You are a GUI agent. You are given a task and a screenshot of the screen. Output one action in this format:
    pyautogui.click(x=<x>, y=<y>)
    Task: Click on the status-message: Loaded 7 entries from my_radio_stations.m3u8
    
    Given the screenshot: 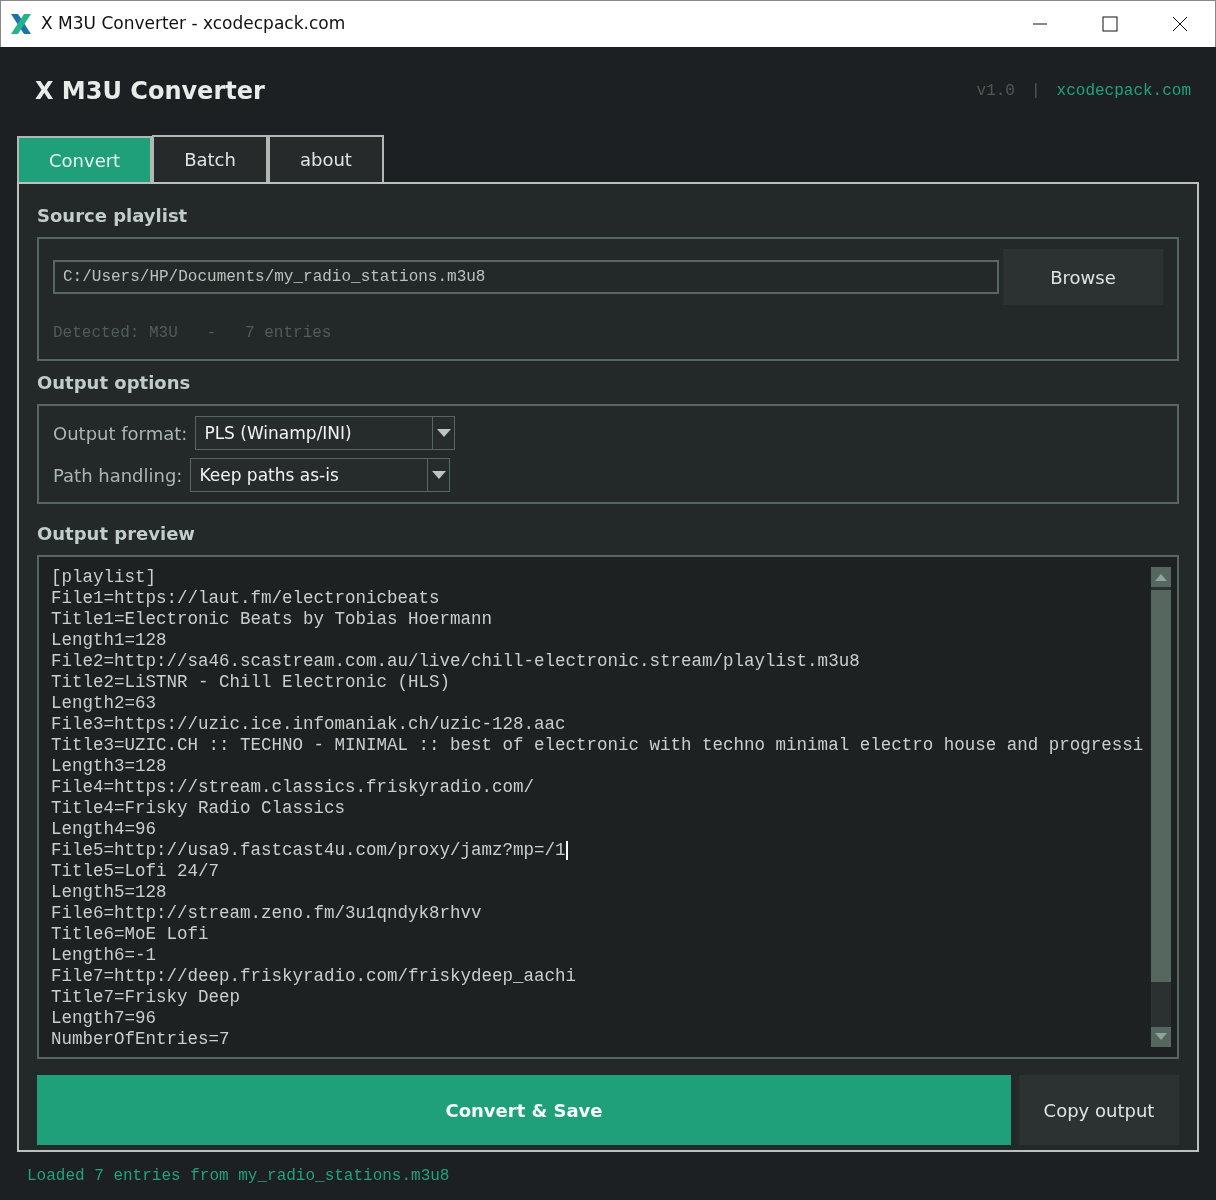 What is the action you would take?
    pyautogui.click(x=238, y=1176)
    